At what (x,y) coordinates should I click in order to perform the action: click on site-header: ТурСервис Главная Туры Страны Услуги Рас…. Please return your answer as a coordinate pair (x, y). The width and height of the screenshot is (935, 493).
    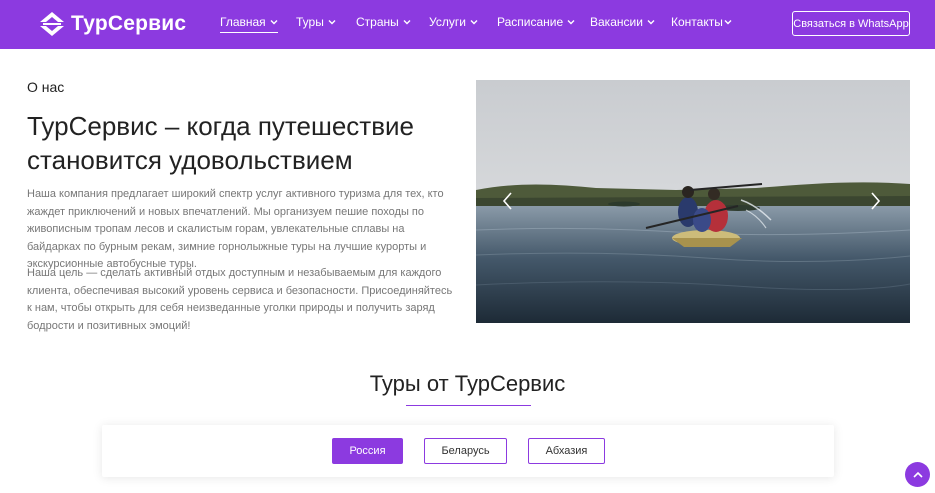
    Looking at the image, I should click on (467, 24).